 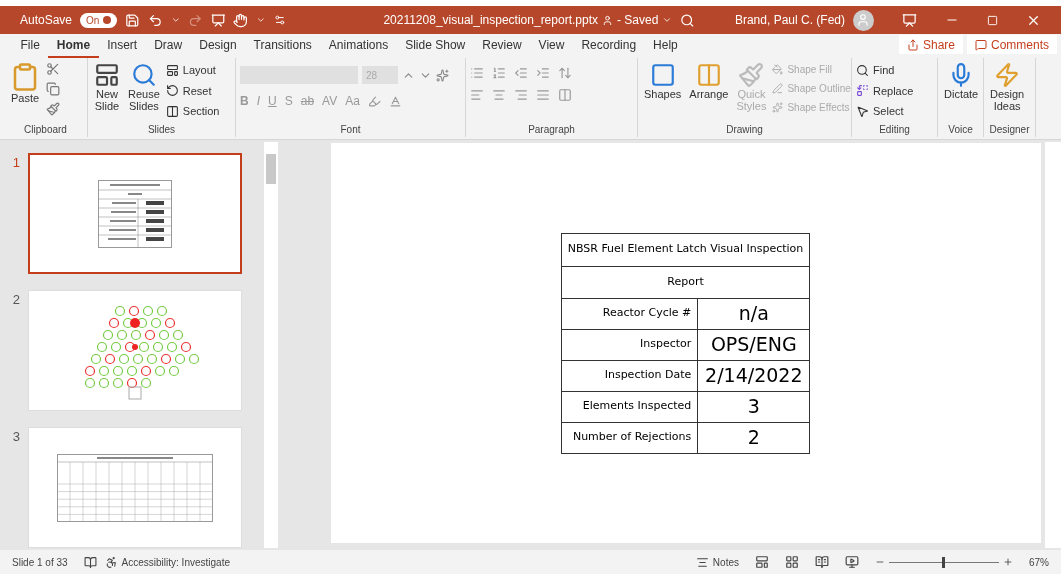 What do you see at coordinates (1007, 75) in the screenshot?
I see `lightning-icon` at bounding box center [1007, 75].